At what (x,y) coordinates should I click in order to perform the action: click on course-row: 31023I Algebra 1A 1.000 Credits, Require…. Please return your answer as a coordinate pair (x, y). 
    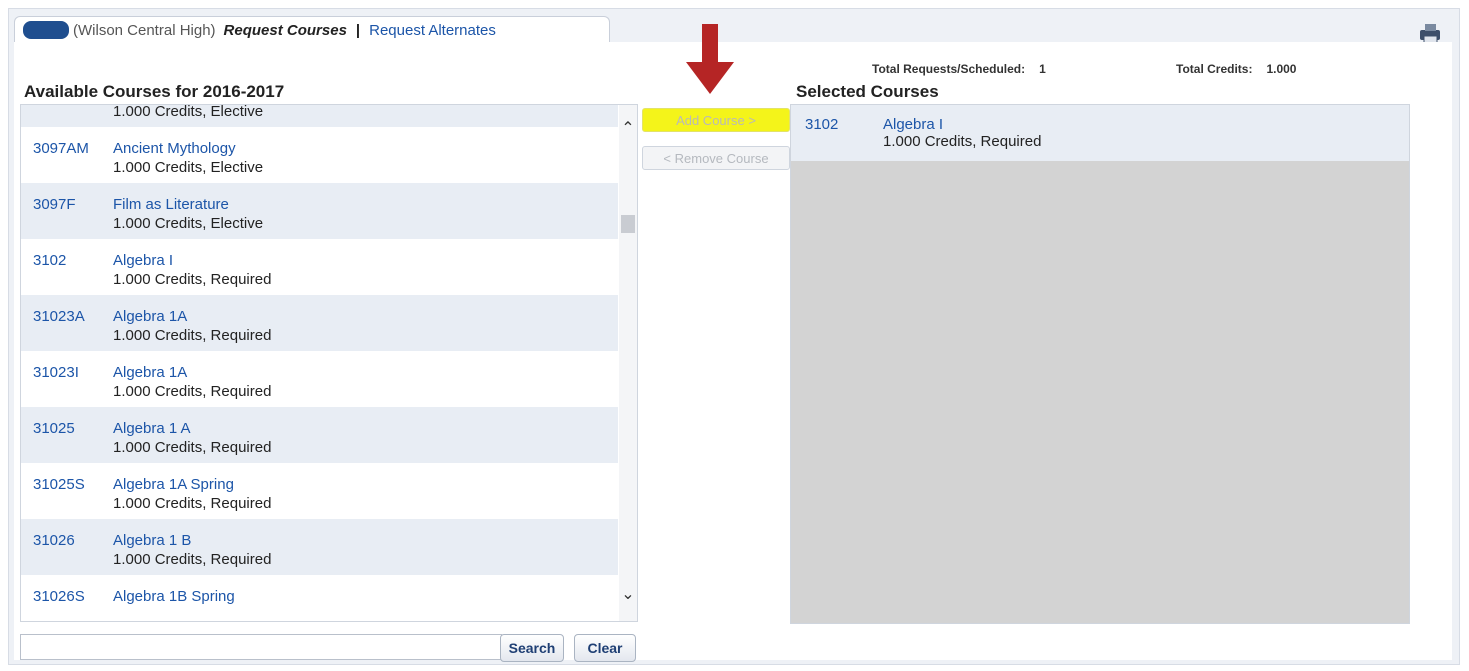
    Looking at the image, I should click on (319, 379).